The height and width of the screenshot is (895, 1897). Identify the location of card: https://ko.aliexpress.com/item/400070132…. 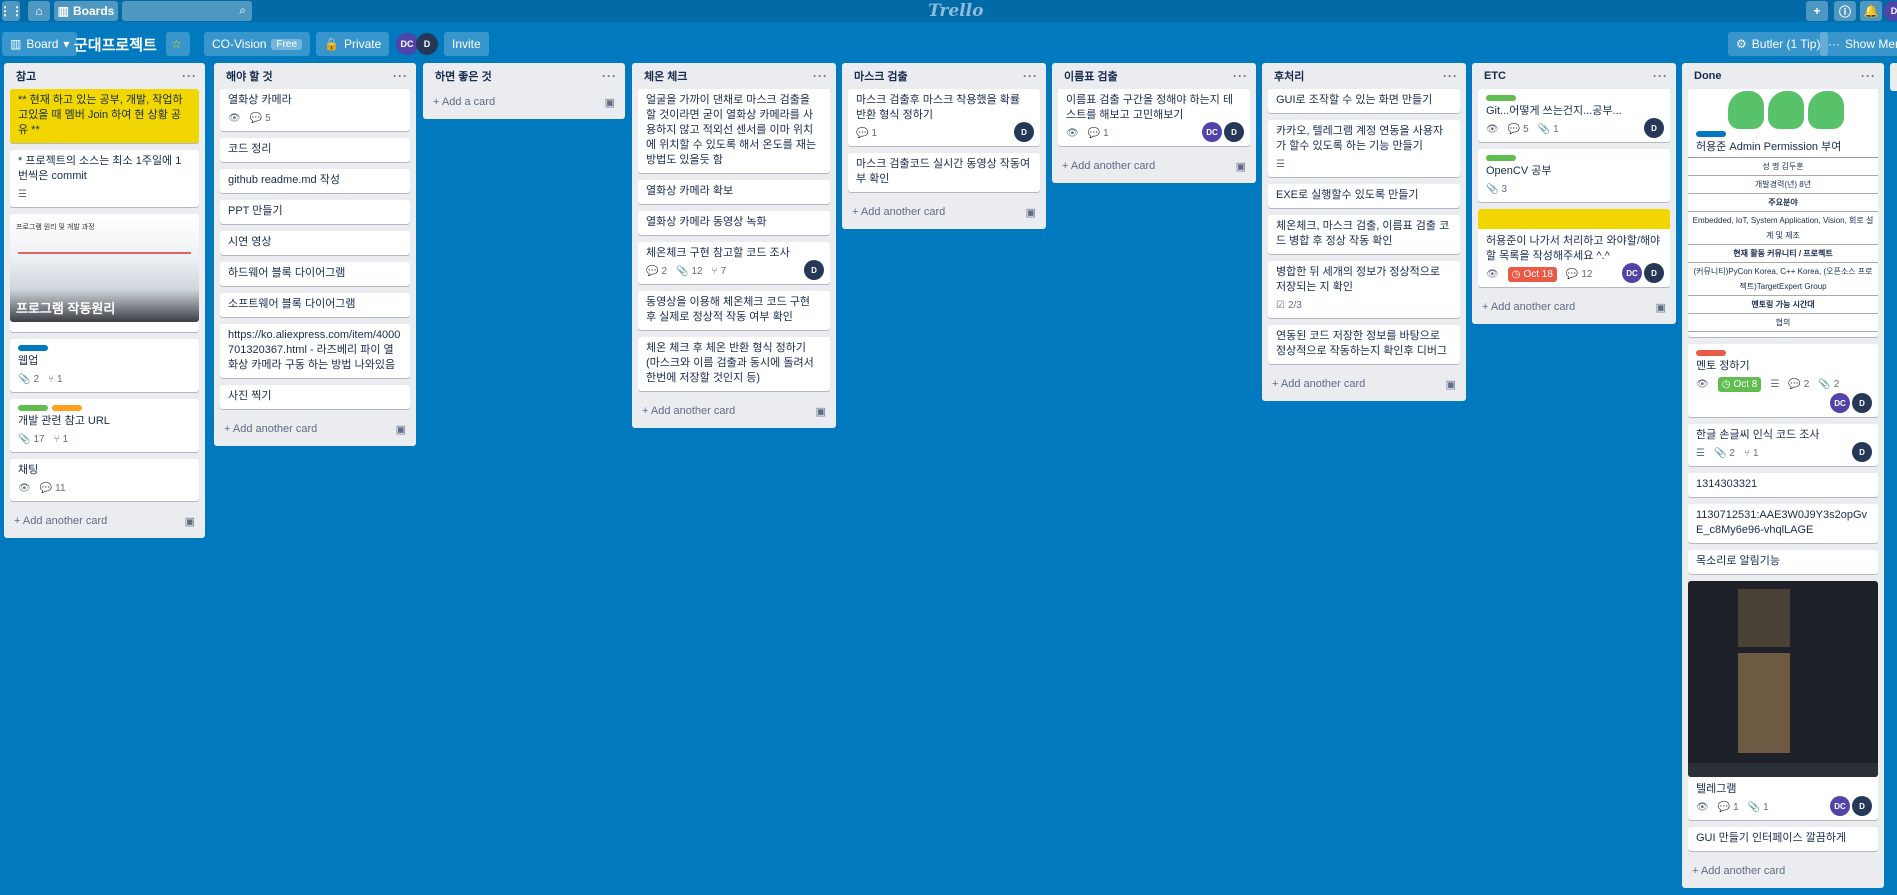
(315, 351).